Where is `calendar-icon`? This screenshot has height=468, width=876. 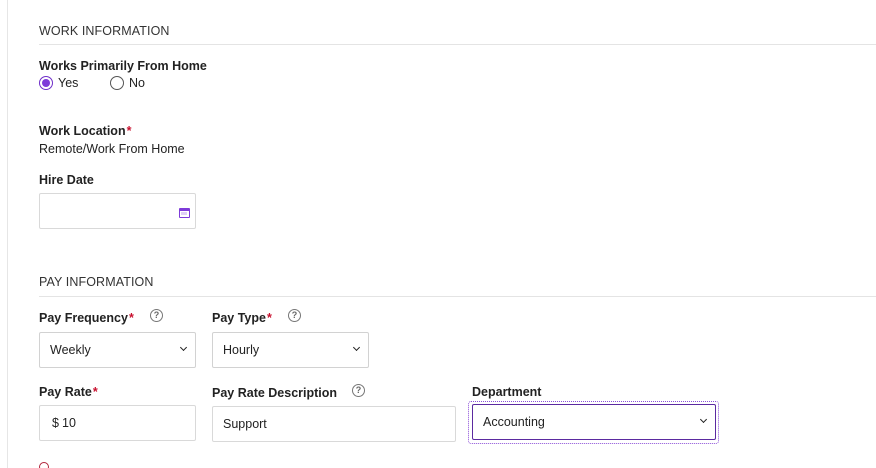
calendar-icon is located at coordinates (184, 213).